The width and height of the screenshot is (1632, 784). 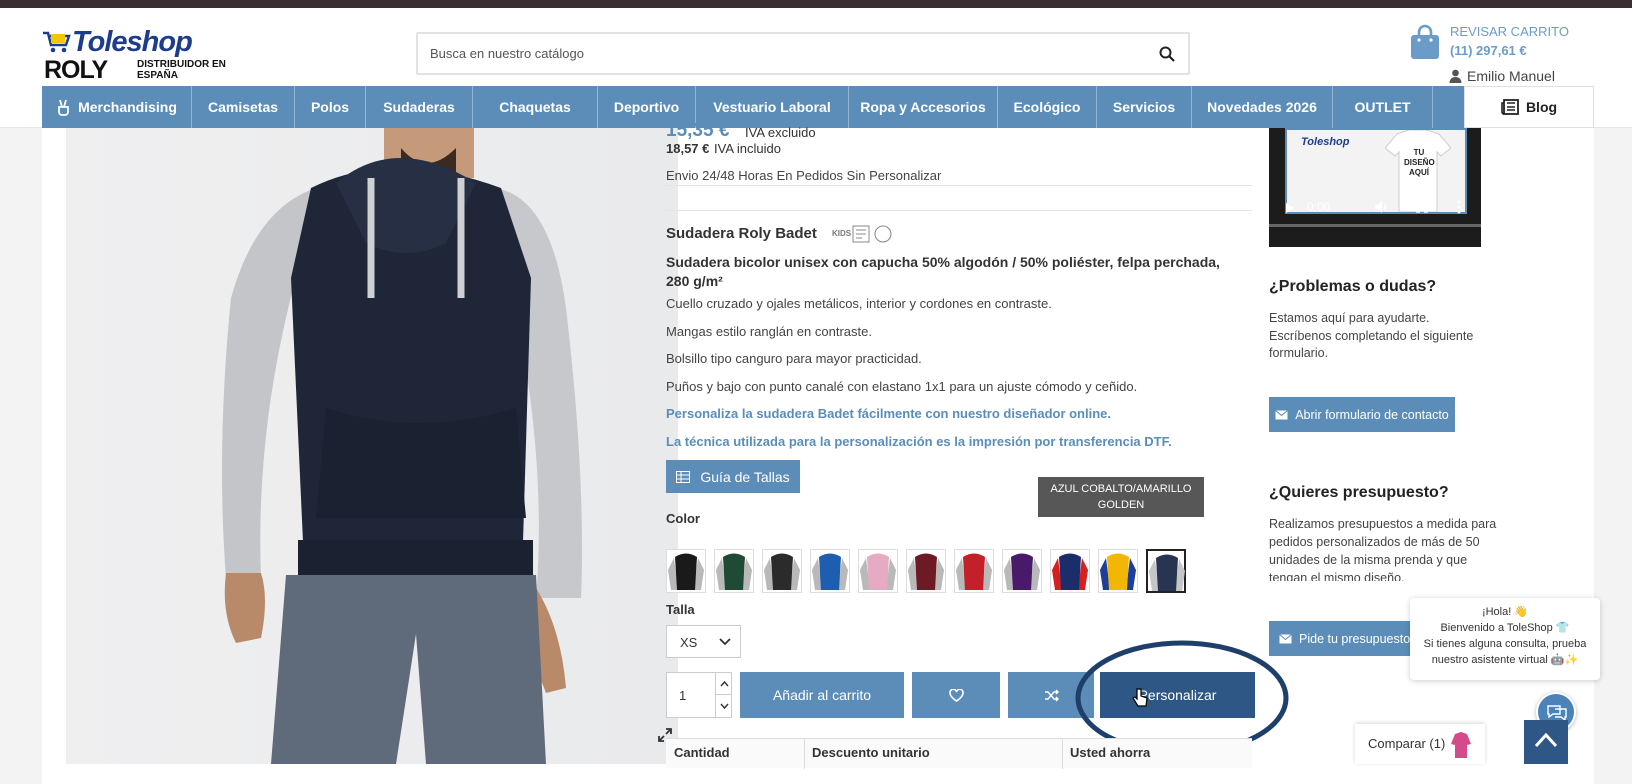 What do you see at coordinates (1383, 107) in the screenshot?
I see `nav-item-outlet: OUTLET` at bounding box center [1383, 107].